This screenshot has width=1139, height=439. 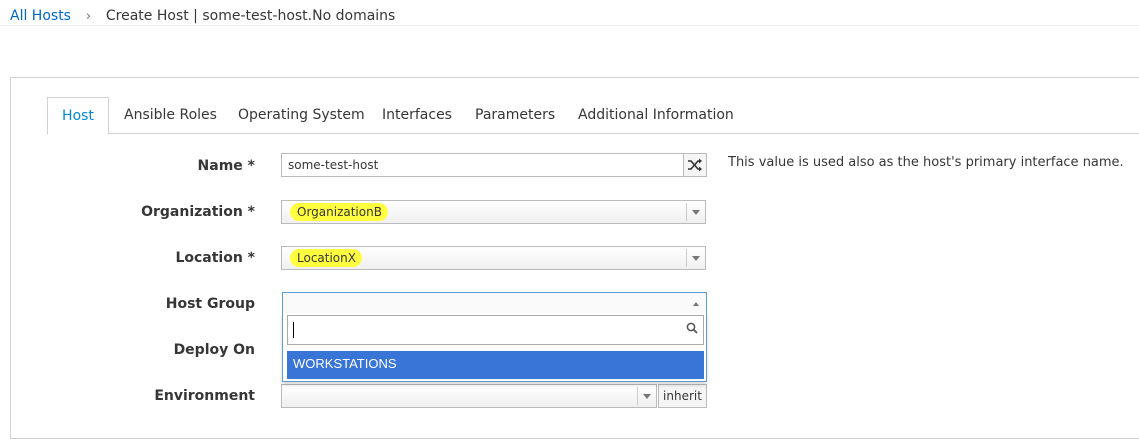 I want to click on name-input-value: some-test-host, so click(x=333, y=165).